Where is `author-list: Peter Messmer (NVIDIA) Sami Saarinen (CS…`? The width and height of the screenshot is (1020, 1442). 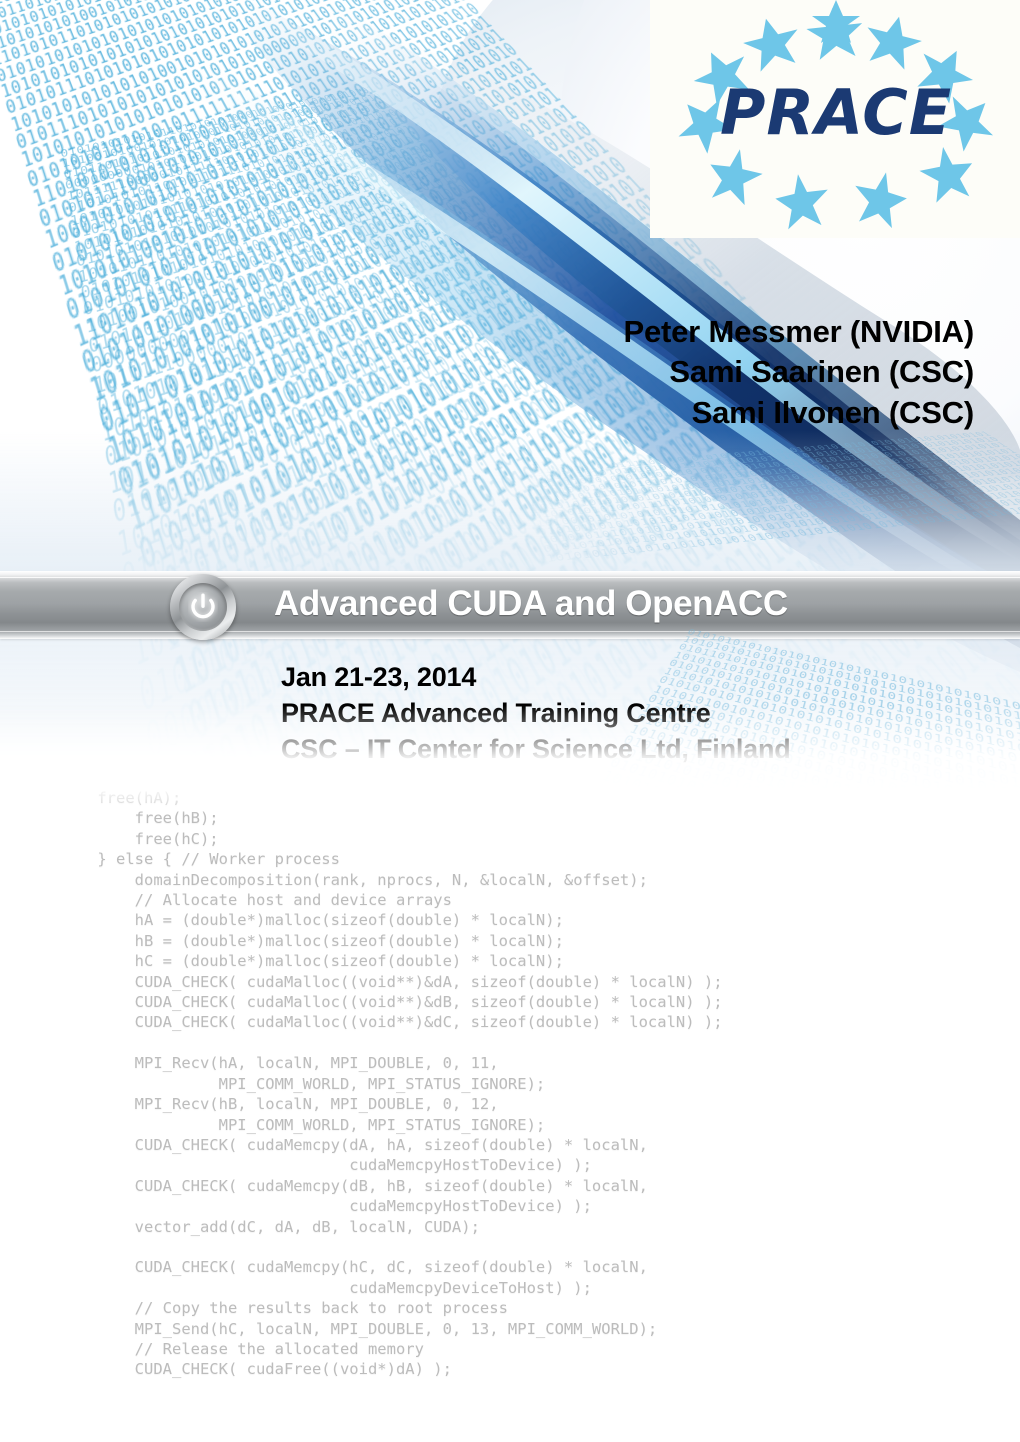 author-list: Peter Messmer (NVIDIA) Sami Saarinen (CS… is located at coordinates (799, 372).